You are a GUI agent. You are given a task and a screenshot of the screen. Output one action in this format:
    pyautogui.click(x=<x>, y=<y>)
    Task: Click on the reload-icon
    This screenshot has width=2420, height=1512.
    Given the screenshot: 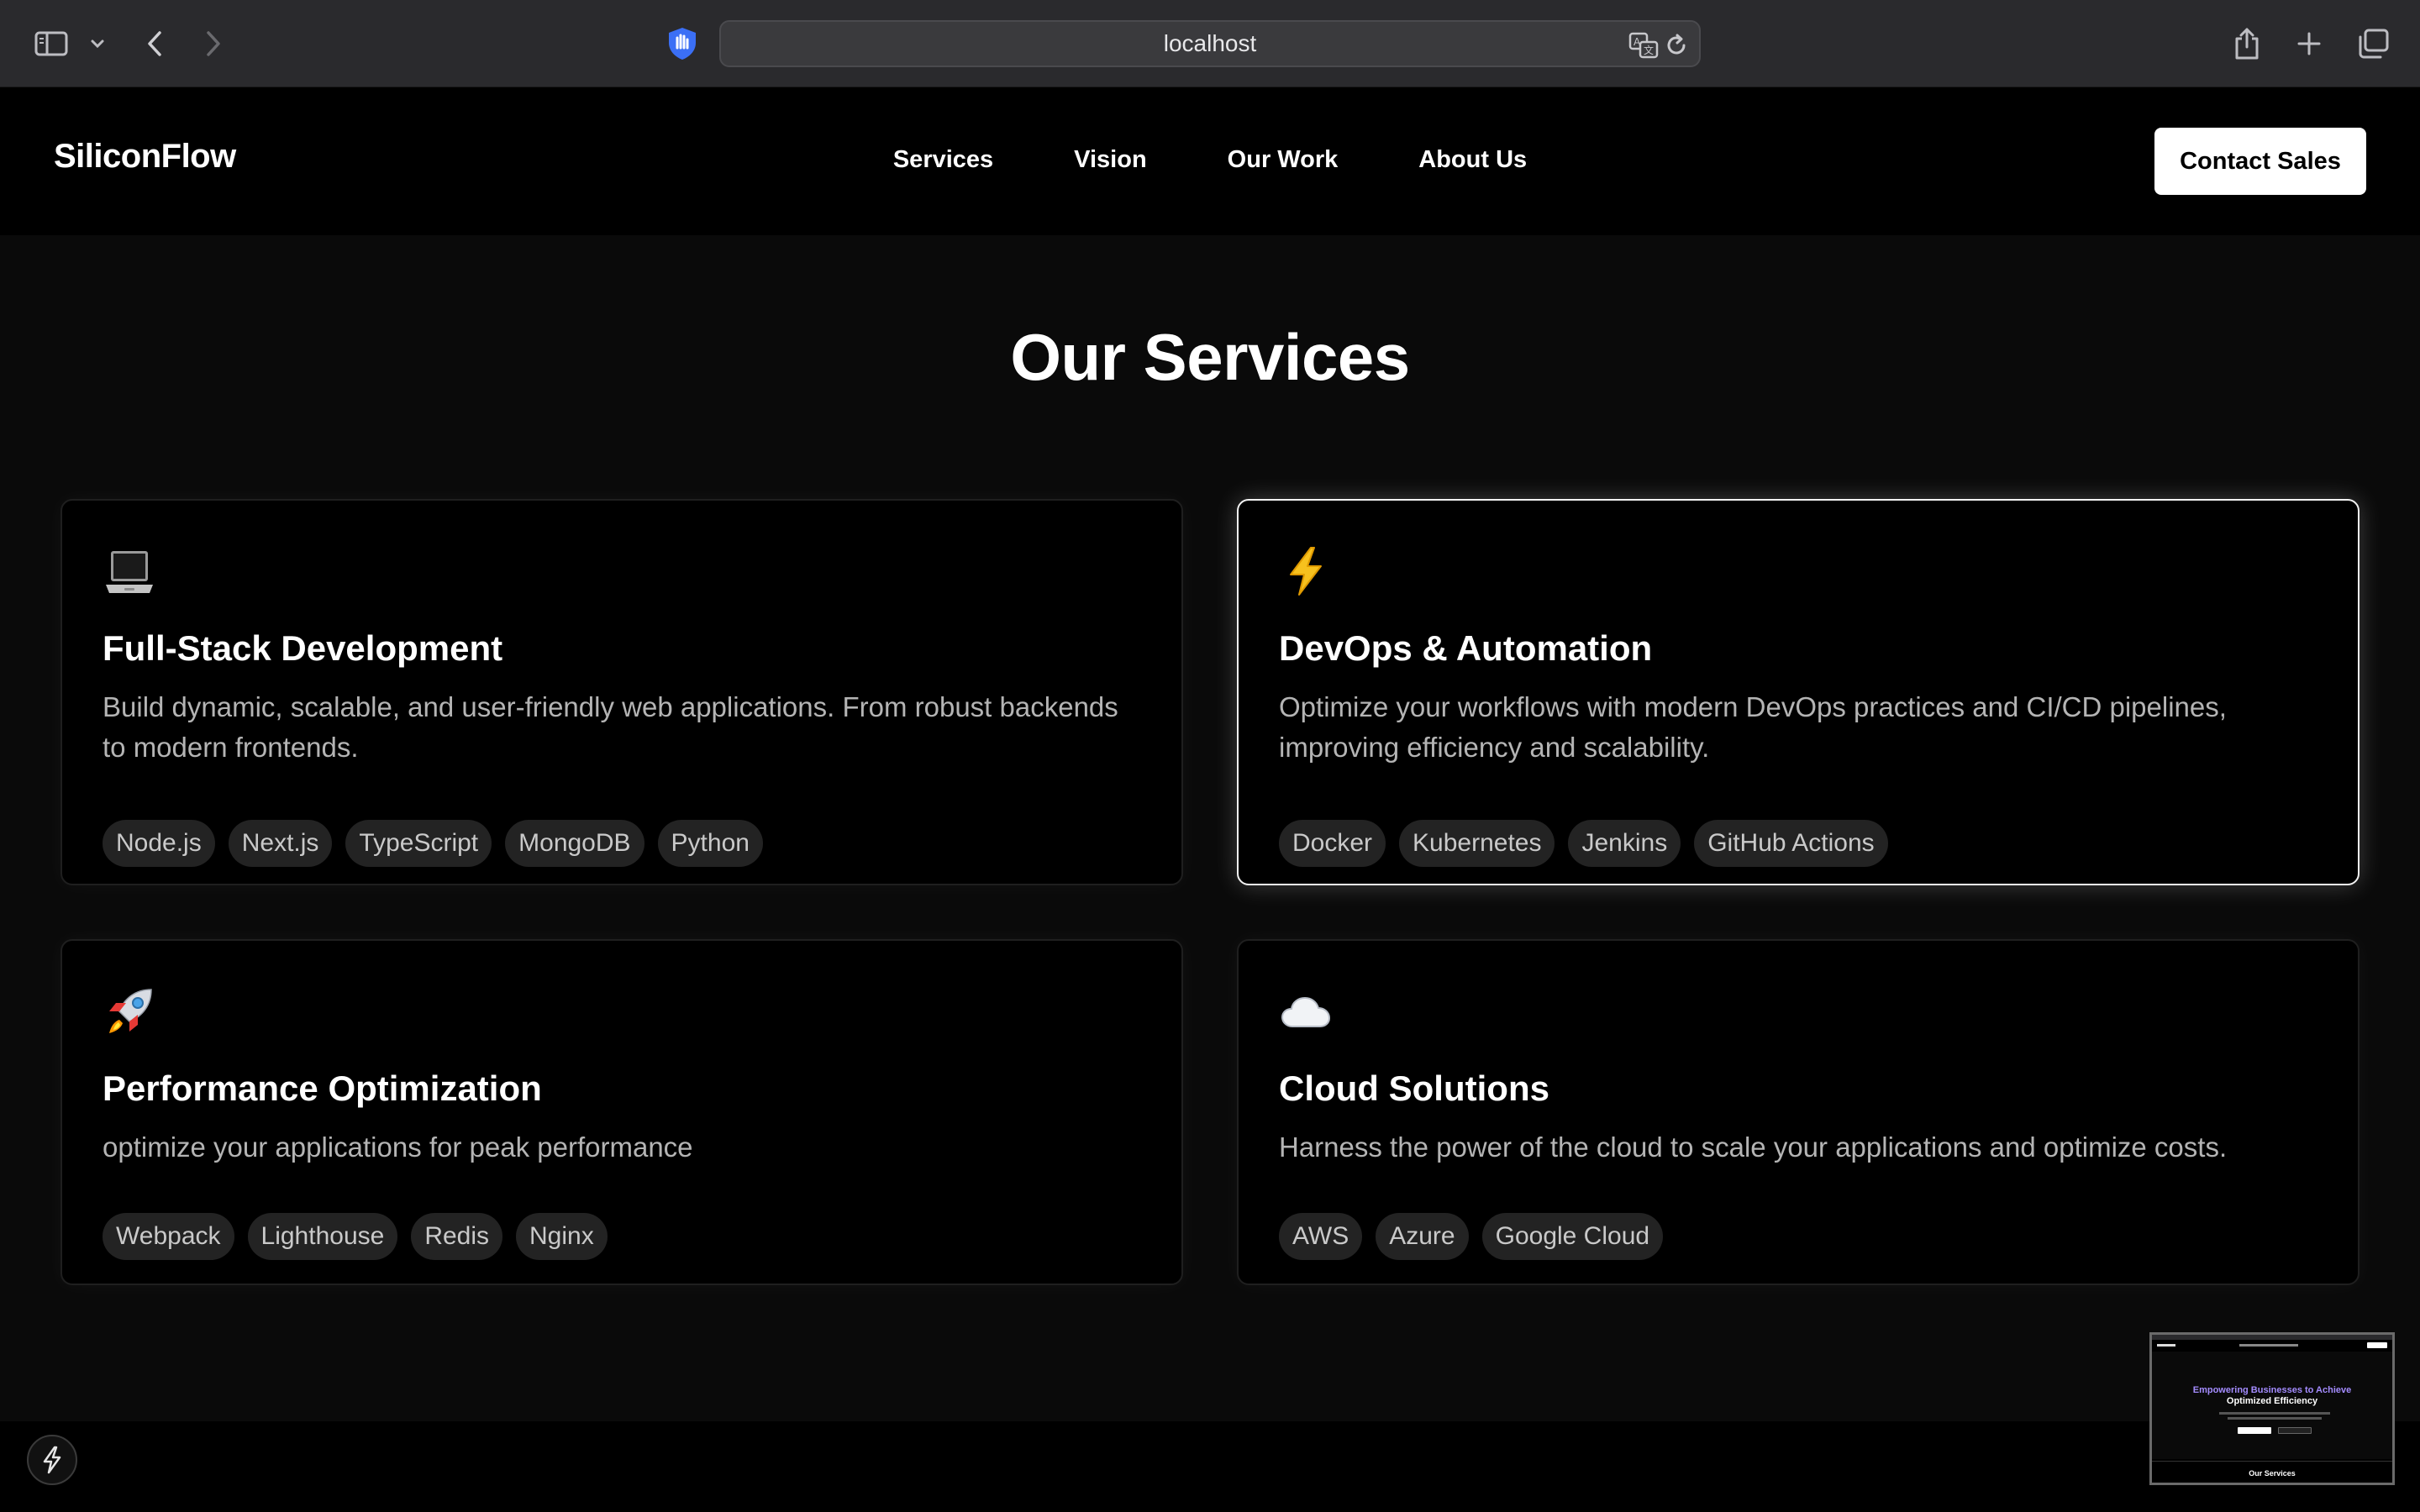 What is the action you would take?
    pyautogui.click(x=1678, y=45)
    